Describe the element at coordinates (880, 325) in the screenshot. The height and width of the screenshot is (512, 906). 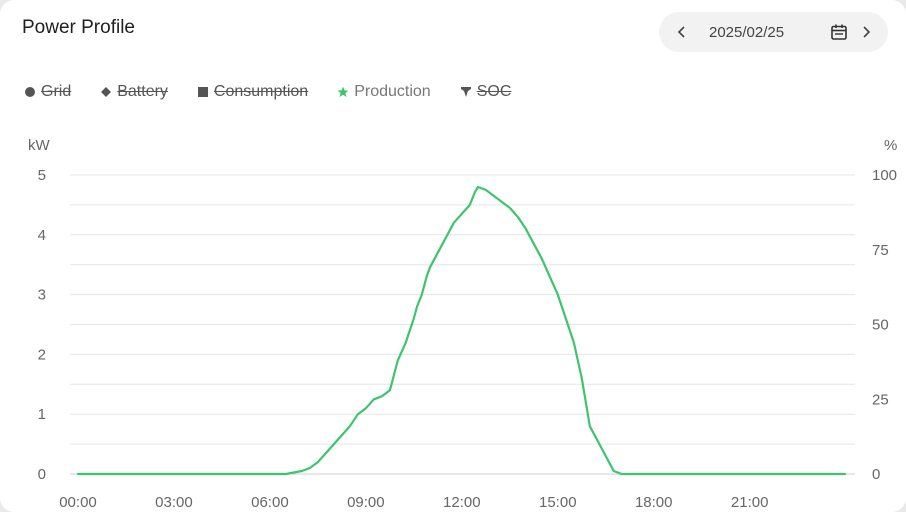
I see `y-right-tick-label: 50` at that location.